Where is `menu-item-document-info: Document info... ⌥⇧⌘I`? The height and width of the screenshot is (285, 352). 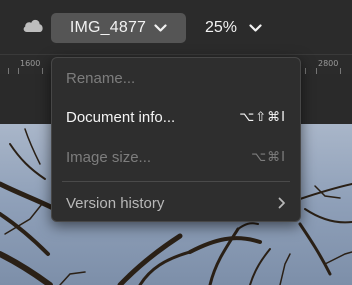 menu-item-document-info: Document info... ⌥⇧⌘I is located at coordinates (176, 117).